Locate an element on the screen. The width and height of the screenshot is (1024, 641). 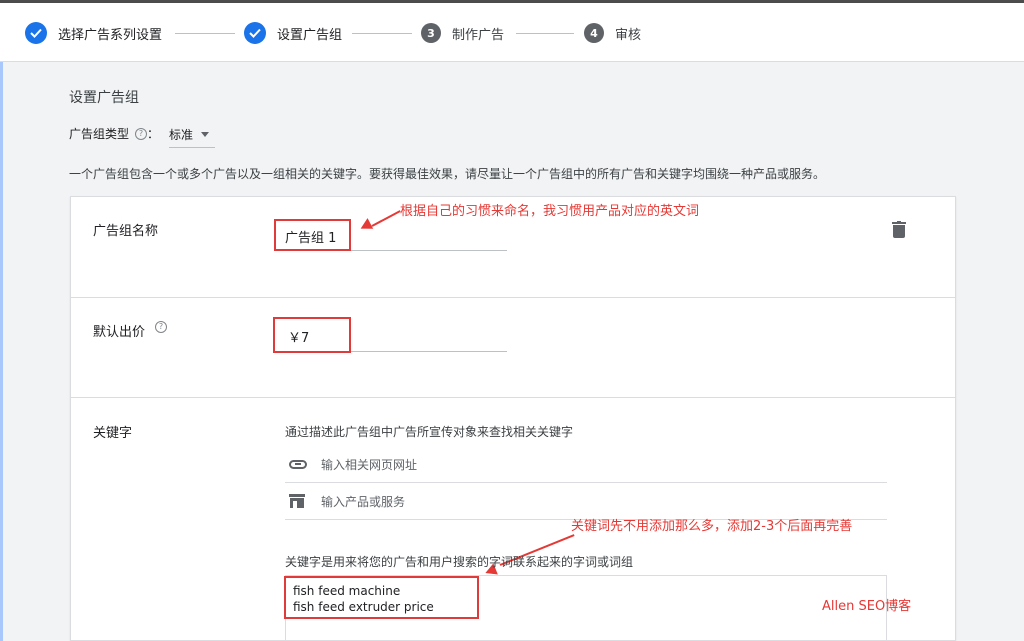
default-bid-label-text: 默认出价 is located at coordinates (119, 332).